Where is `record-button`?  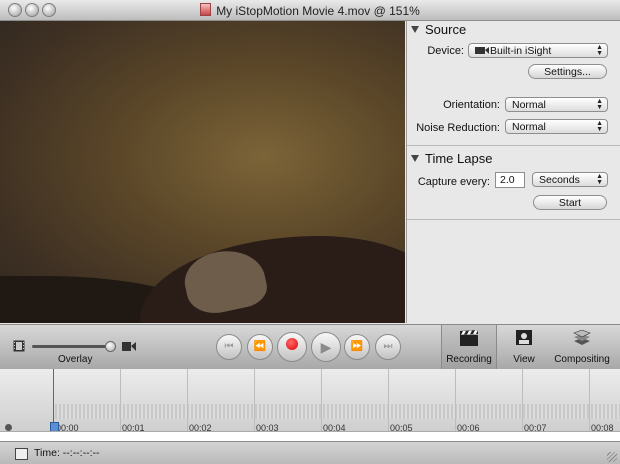 record-button is located at coordinates (292, 347).